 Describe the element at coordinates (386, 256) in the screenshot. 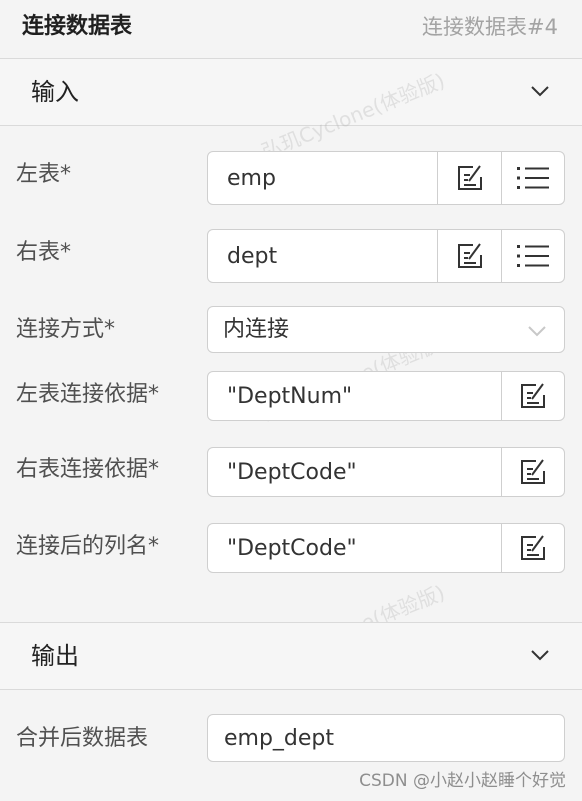

I see `right-table-field: dept` at that location.